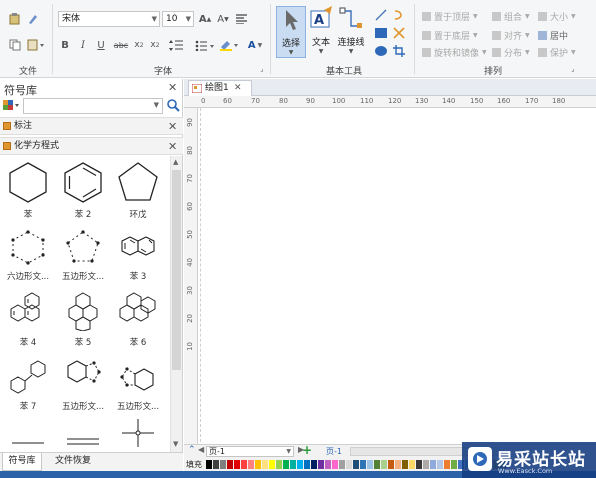 The image size is (596, 478). Describe the element at coordinates (255, 45) in the screenshot. I see `font-color-icon: A ▼` at that location.